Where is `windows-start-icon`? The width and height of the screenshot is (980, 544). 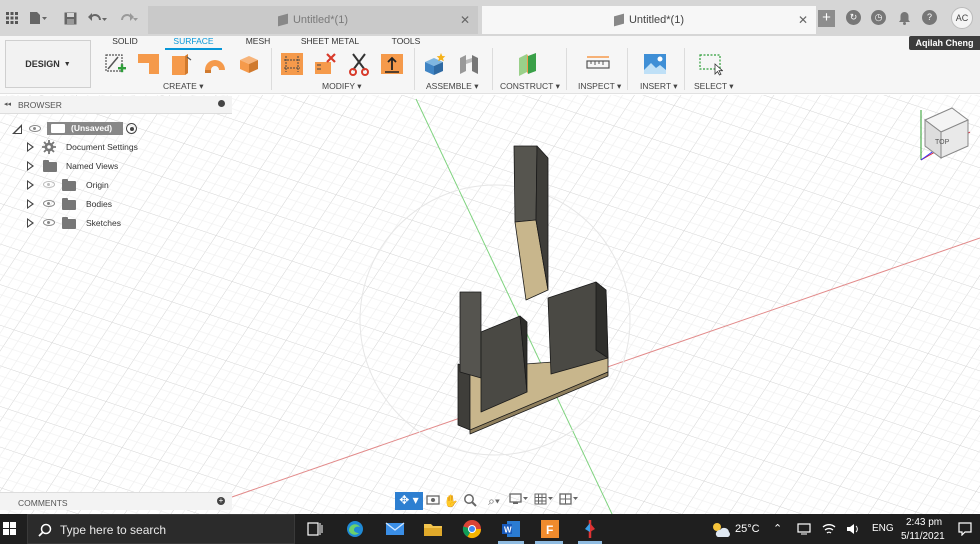
windows-start-icon is located at coordinates (10, 529).